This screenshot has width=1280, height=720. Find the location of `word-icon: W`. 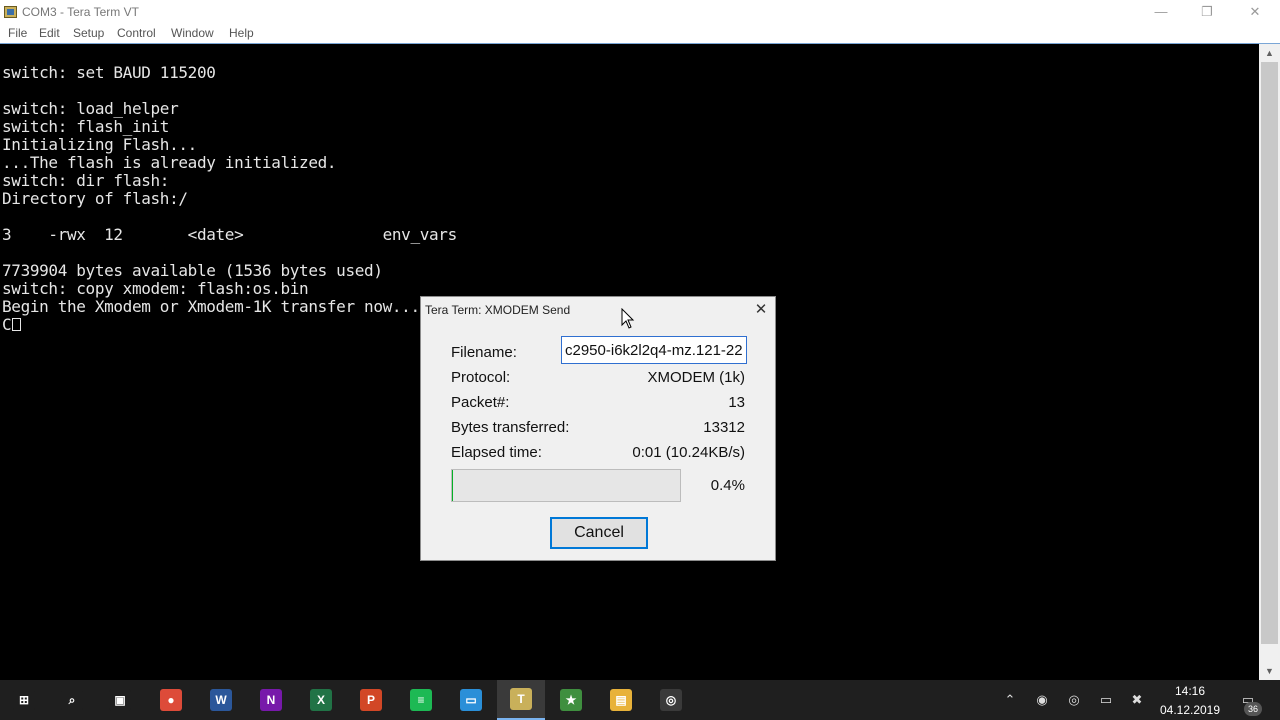

word-icon: W is located at coordinates (221, 700).